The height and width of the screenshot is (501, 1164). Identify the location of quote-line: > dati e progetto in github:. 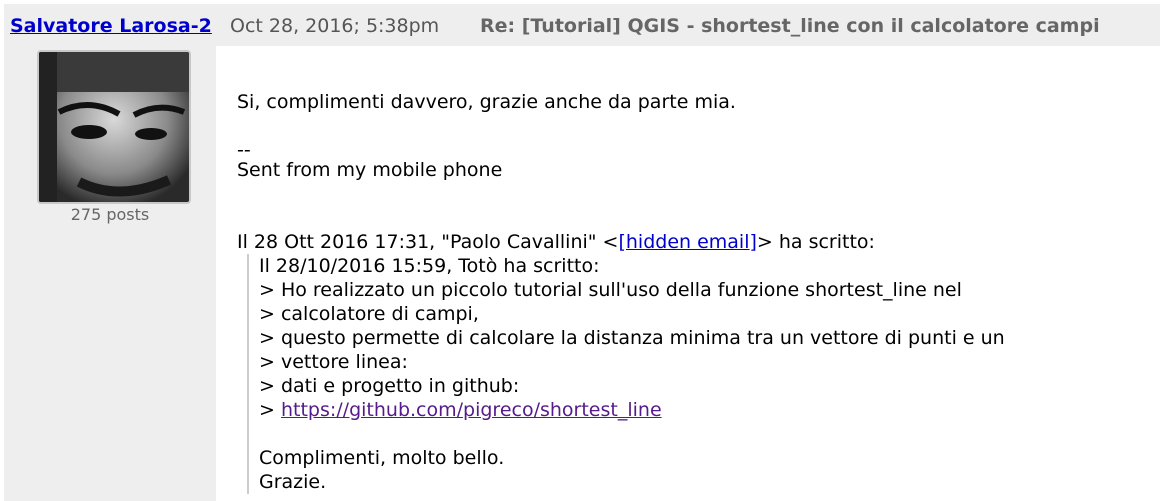
(389, 386).